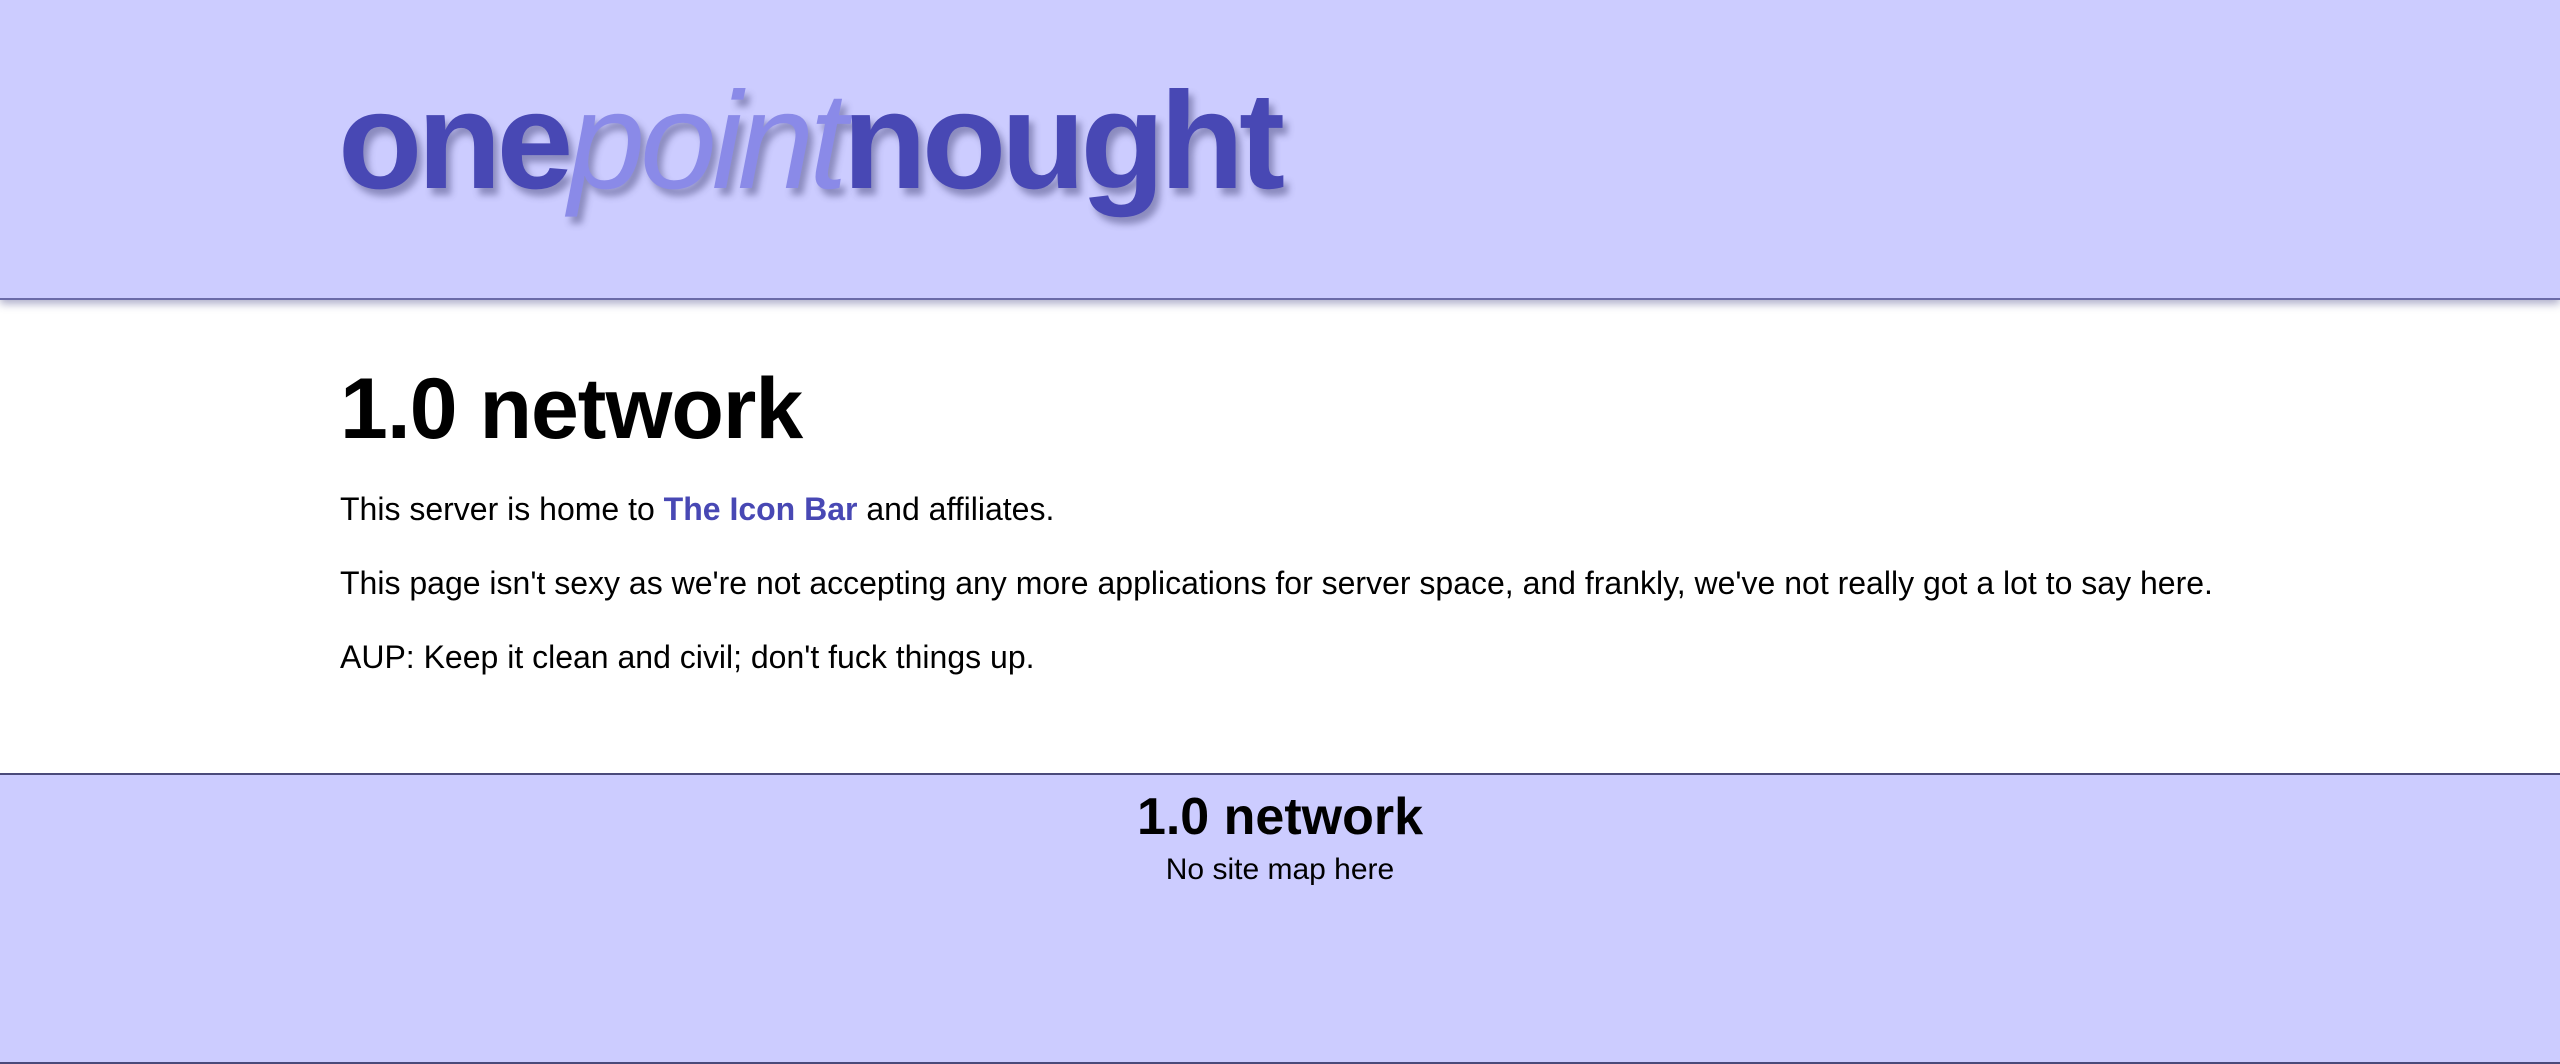 The height and width of the screenshot is (1064, 2560). I want to click on footer-title: 1.0 network, so click(1280, 817).